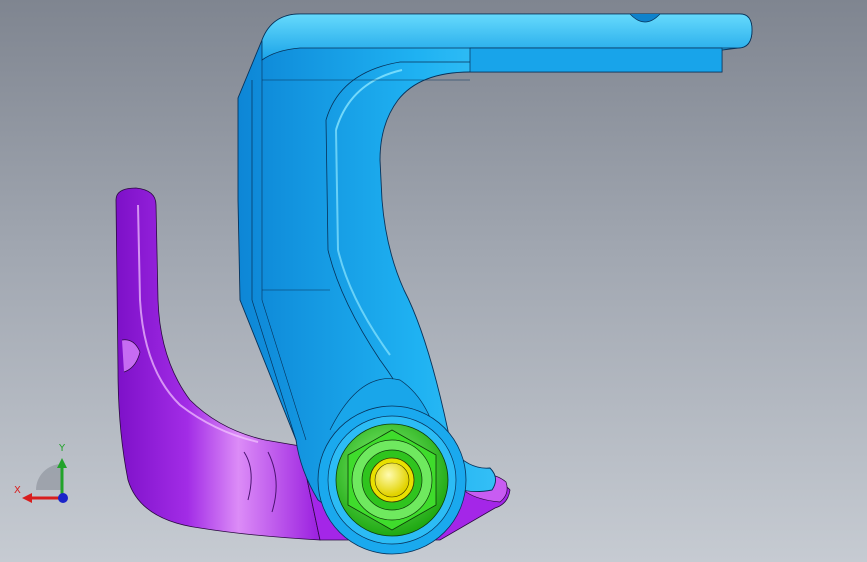 The height and width of the screenshot is (562, 867). I want to click on bolt-end, so click(392, 480).